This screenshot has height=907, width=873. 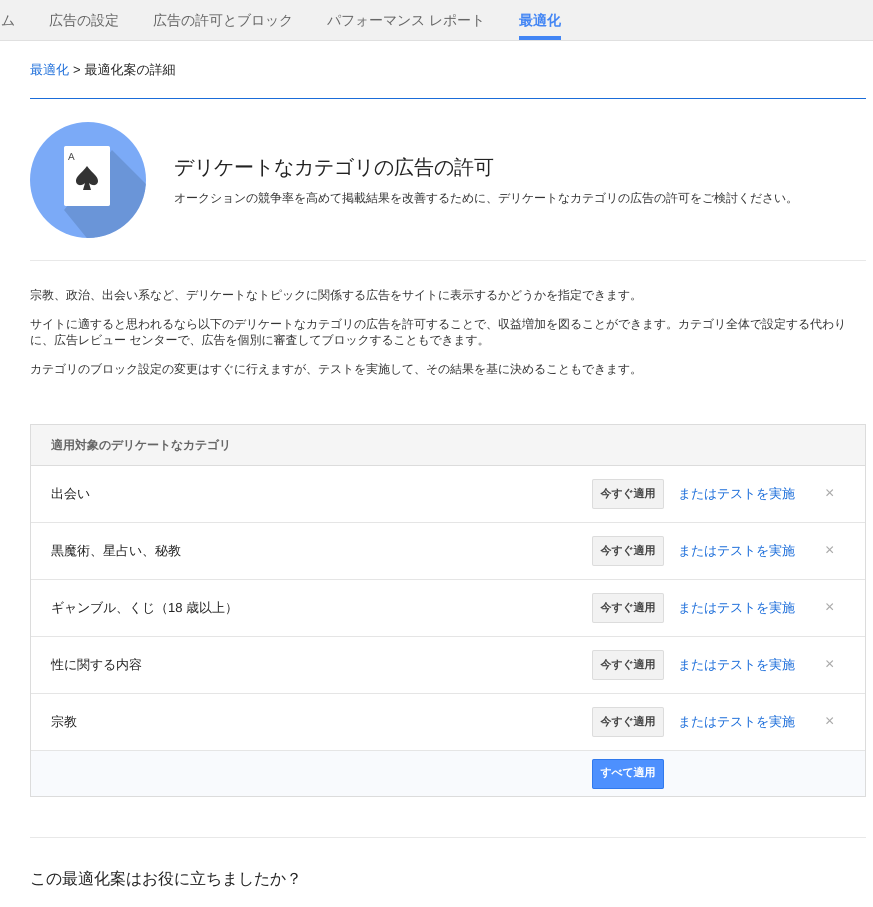 What do you see at coordinates (71, 494) in the screenshot?
I see `category-name: 出会い` at bounding box center [71, 494].